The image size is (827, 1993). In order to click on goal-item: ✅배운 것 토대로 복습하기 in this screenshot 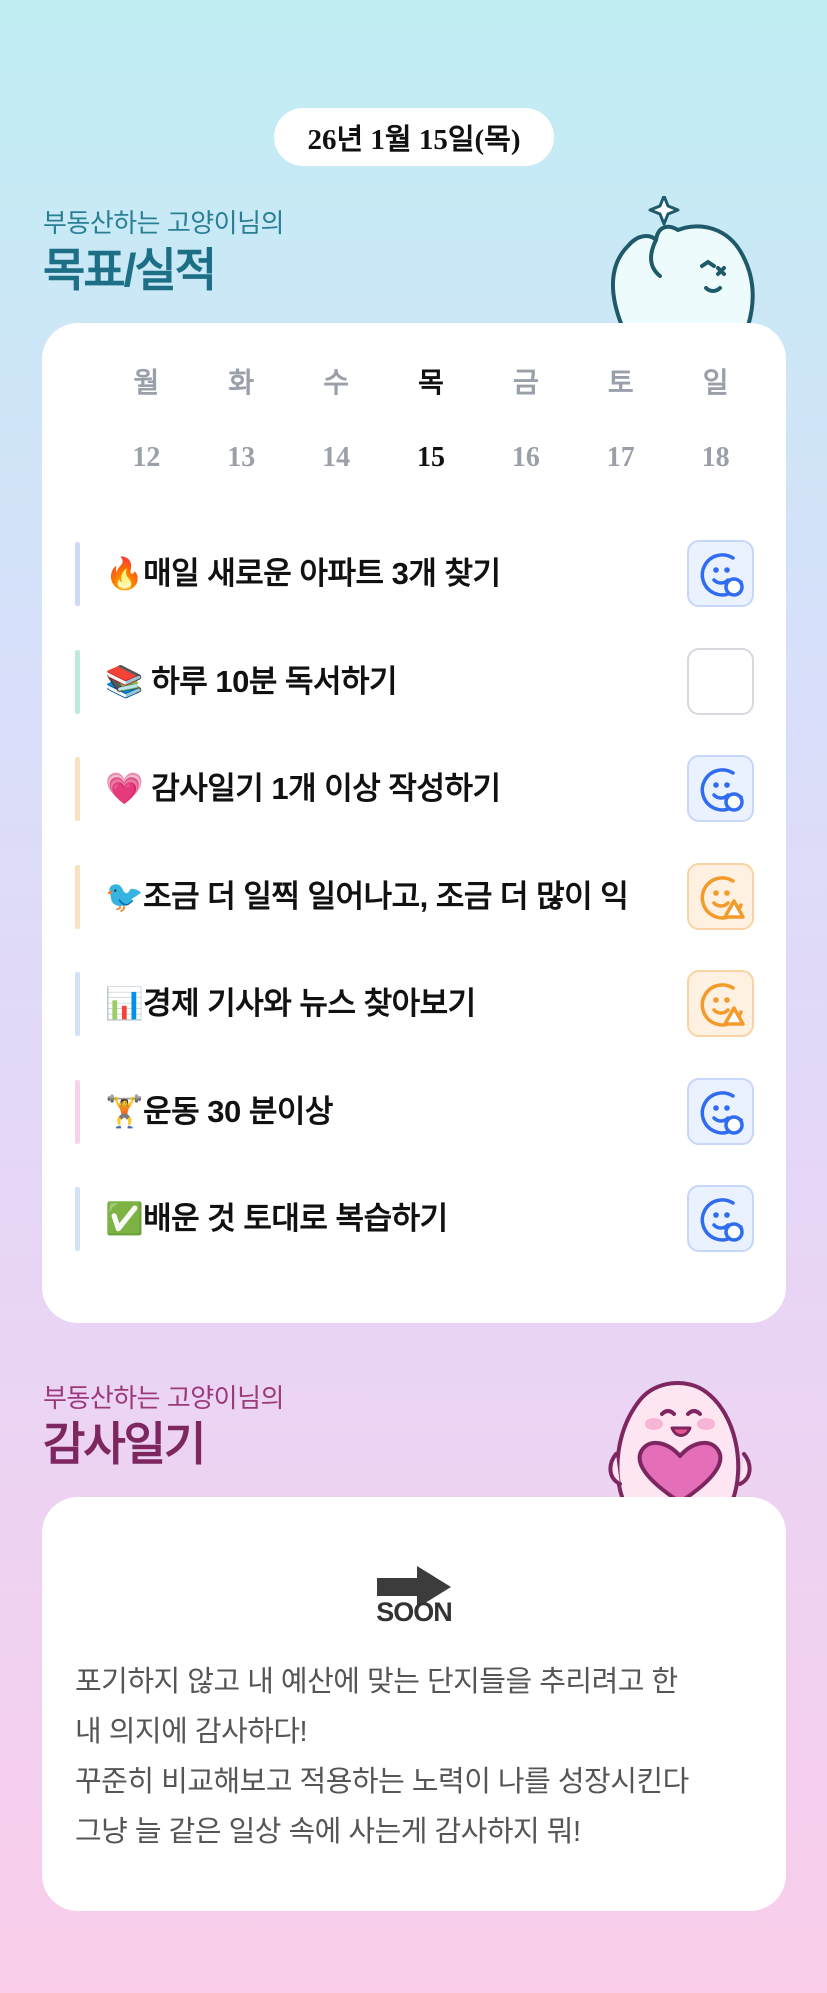, I will do `click(415, 1219)`.